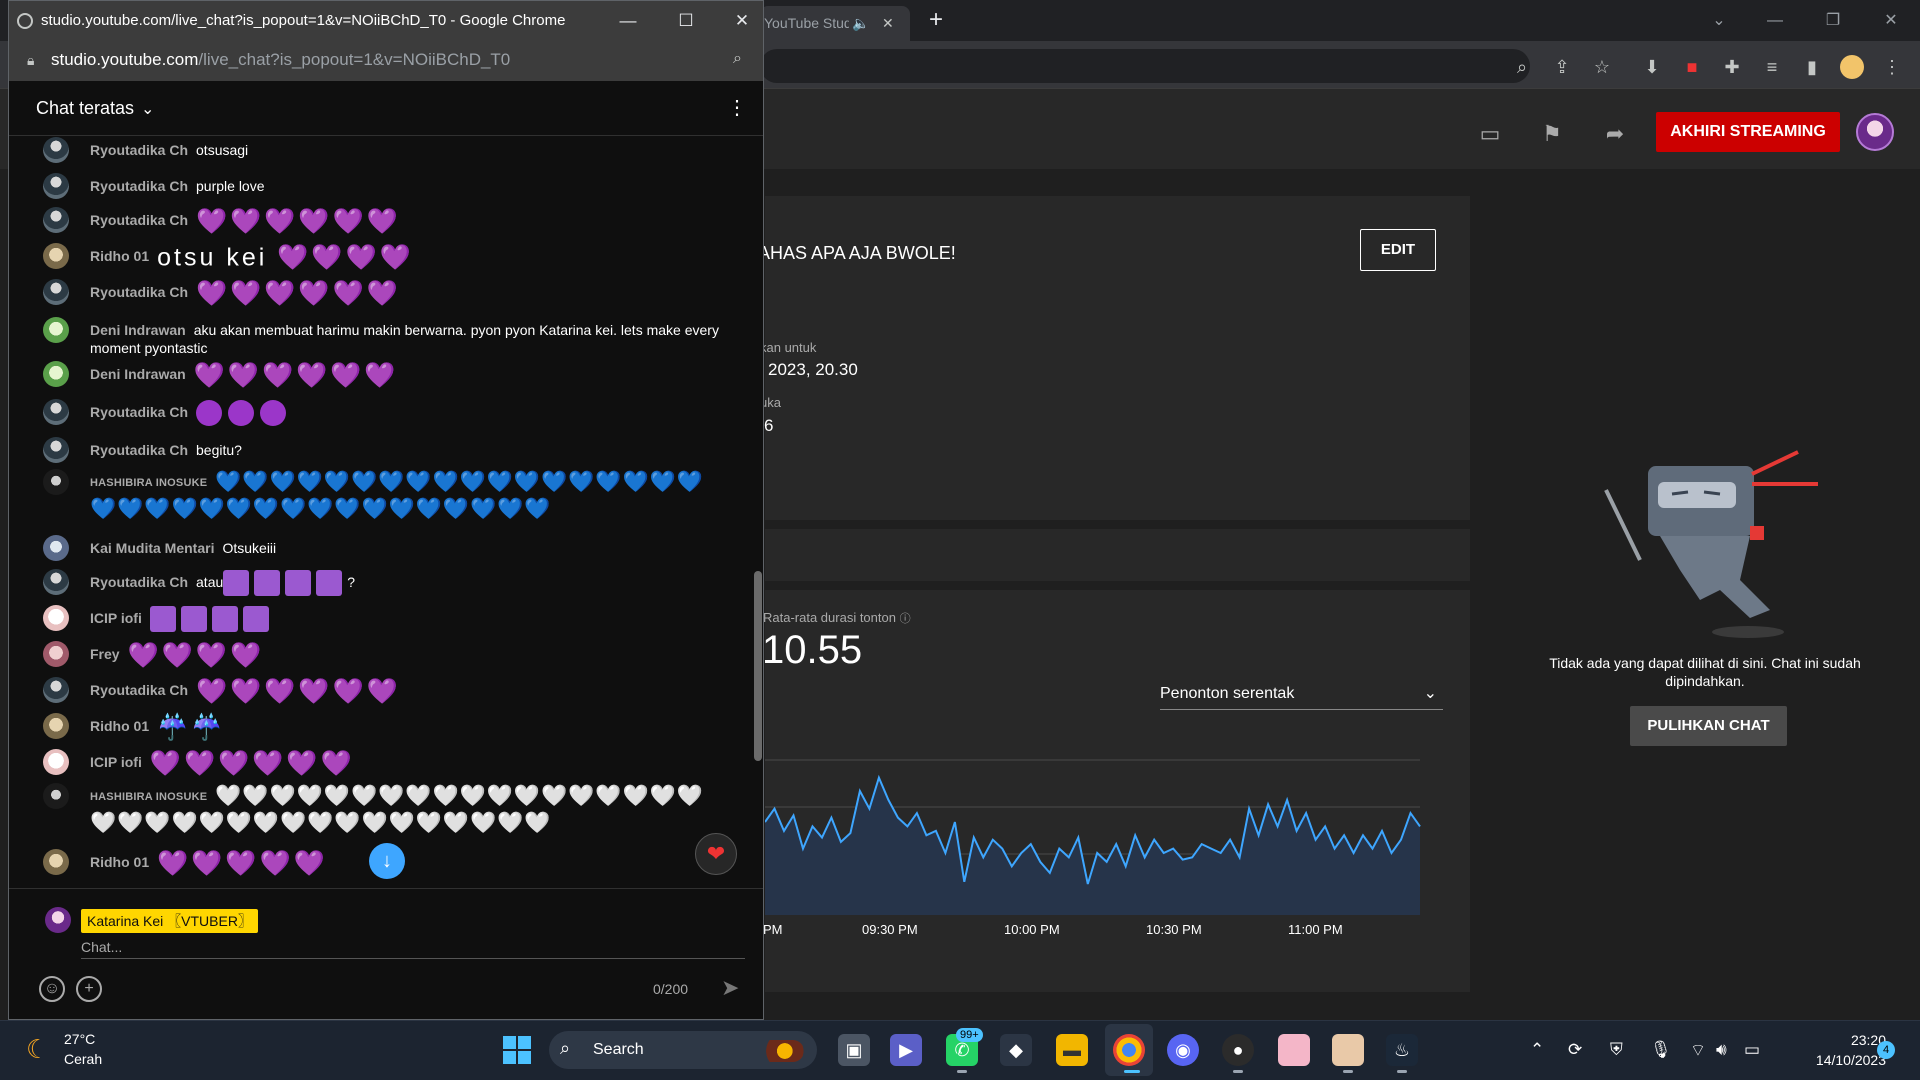 This screenshot has width=1920, height=1080. I want to click on battery-icon: ▭, so click(1752, 1050).